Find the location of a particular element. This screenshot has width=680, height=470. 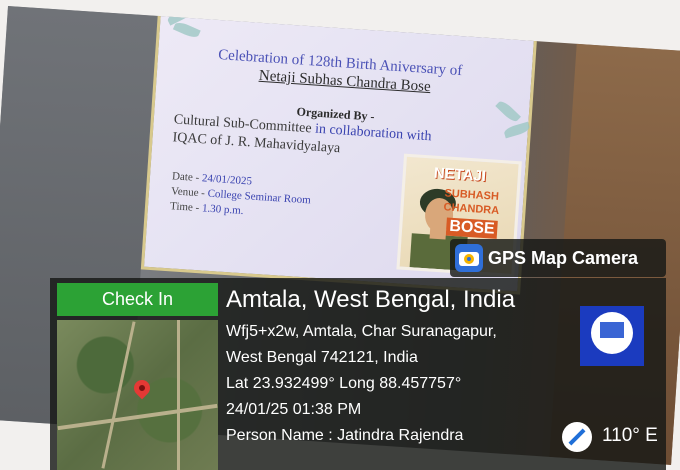

poster-line4: BOSE is located at coordinates (472, 228).